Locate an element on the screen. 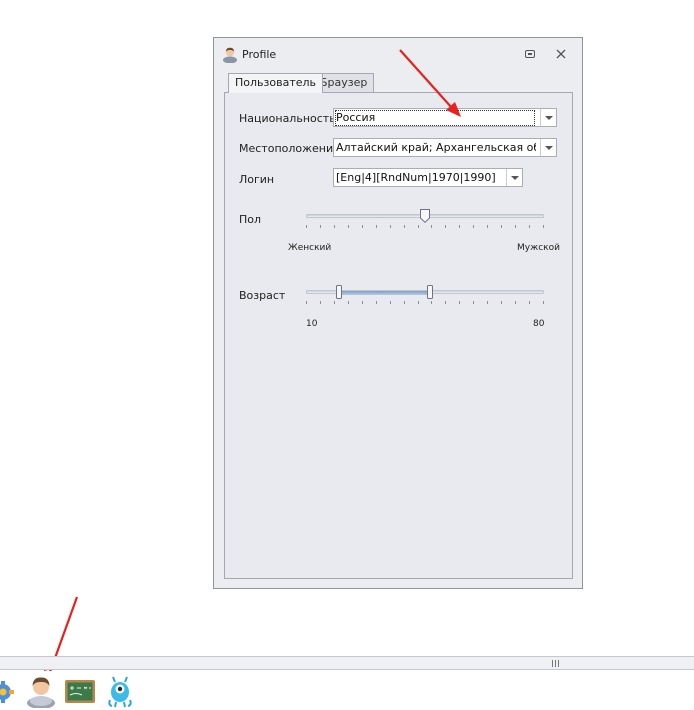 This screenshot has width=694, height=710. annotation-arrow-top is located at coordinates (430, 83).